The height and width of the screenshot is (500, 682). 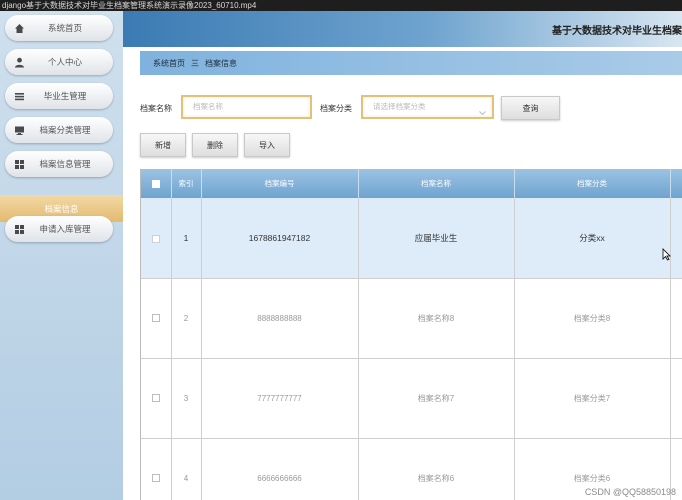 I want to click on select-all-cell, so click(x=156, y=183).